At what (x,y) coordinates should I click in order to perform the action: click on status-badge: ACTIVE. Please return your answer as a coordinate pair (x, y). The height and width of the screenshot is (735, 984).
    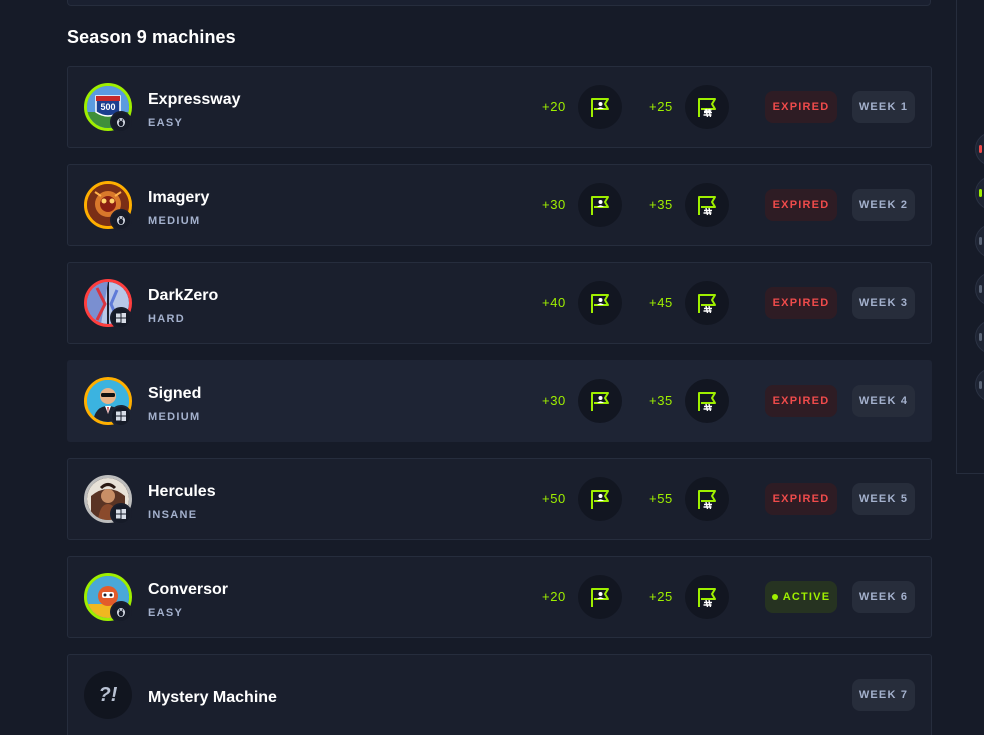
    Looking at the image, I should click on (801, 597).